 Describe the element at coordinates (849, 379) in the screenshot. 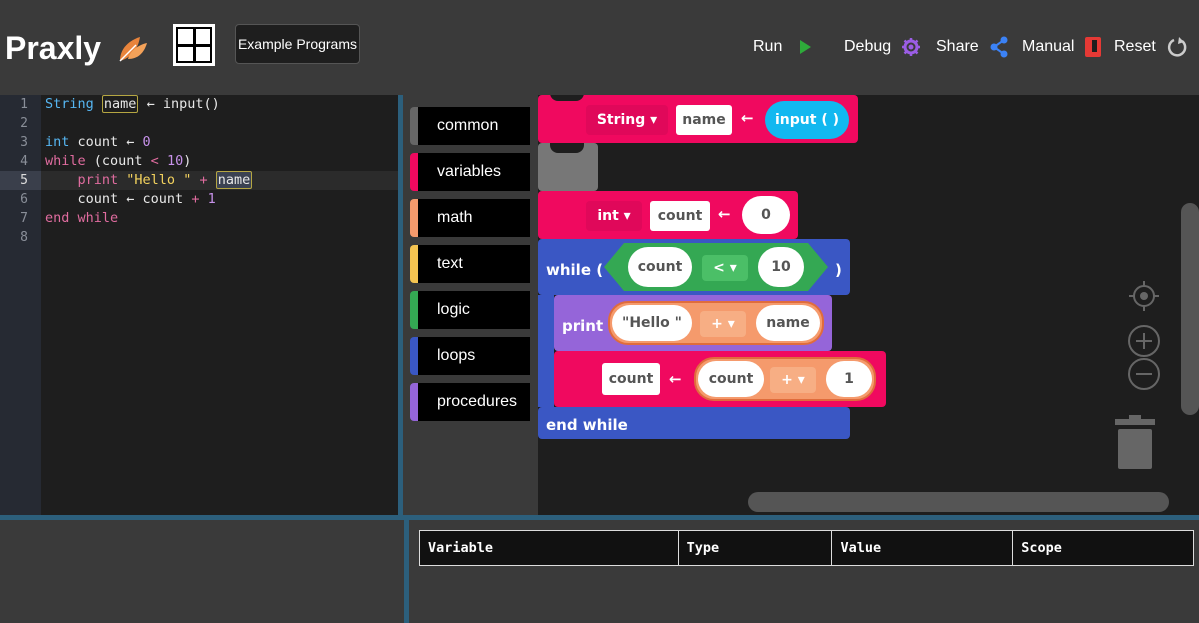

I see `number-literal: 1` at that location.